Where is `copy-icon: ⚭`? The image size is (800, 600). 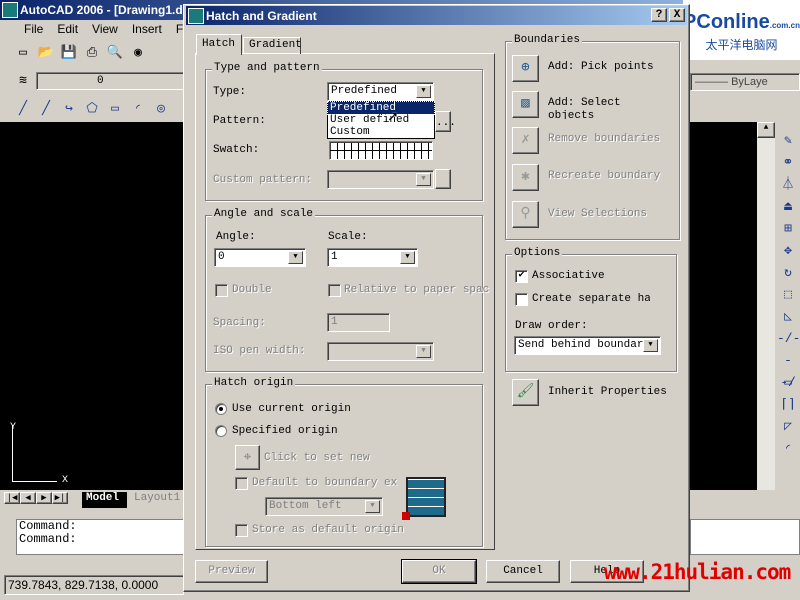 copy-icon: ⚭ is located at coordinates (788, 163).